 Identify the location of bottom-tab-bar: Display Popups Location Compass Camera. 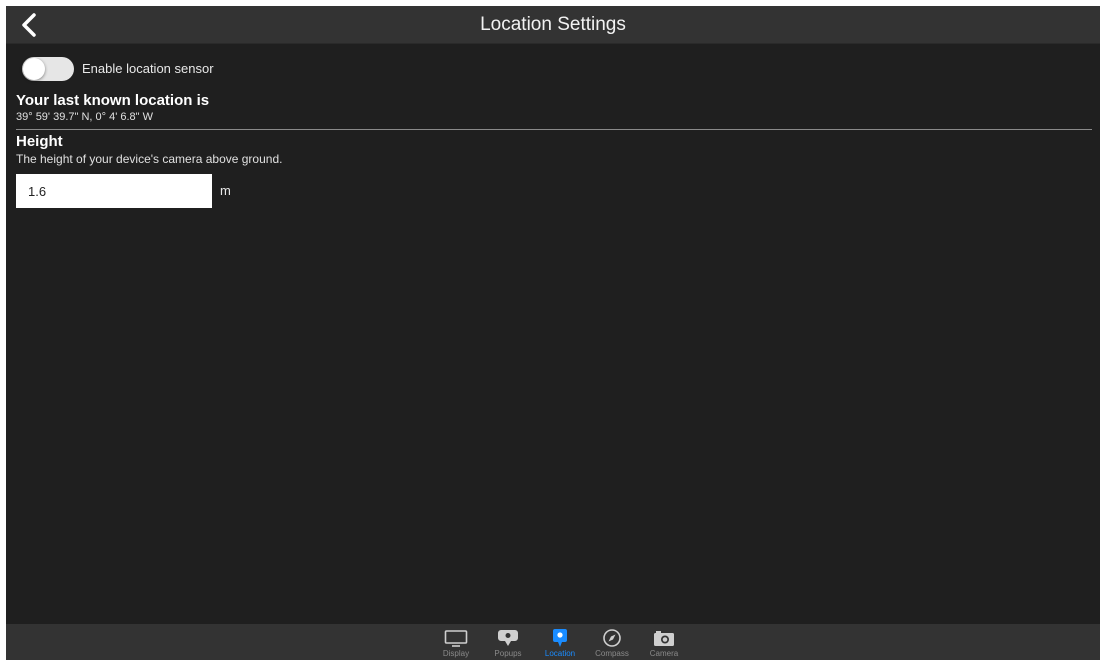
(553, 642).